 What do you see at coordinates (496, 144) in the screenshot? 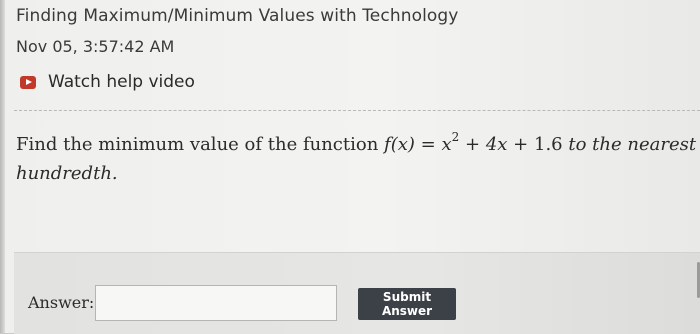
I see `term-4x: 4x` at bounding box center [496, 144].